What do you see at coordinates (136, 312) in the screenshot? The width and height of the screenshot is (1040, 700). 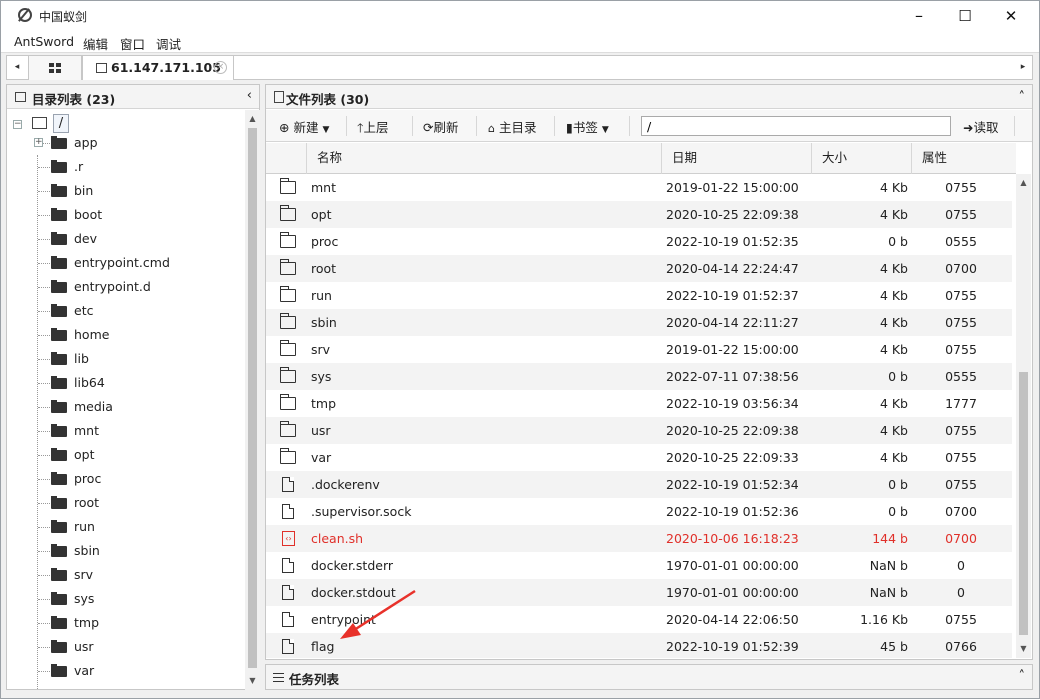 I see `tree-item: etc` at bounding box center [136, 312].